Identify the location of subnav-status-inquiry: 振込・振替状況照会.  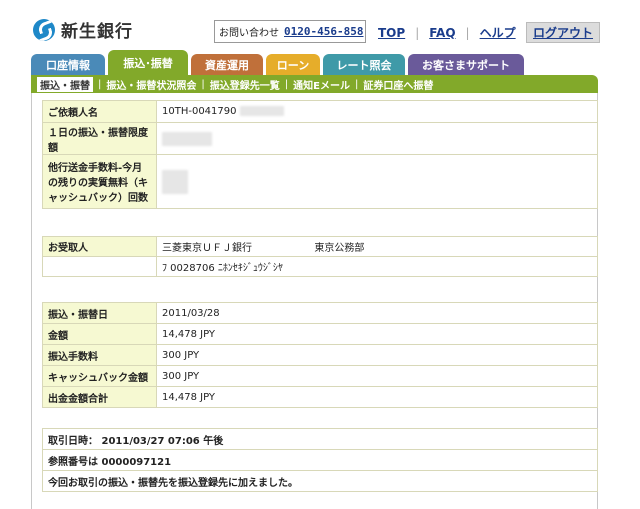
(151, 84).